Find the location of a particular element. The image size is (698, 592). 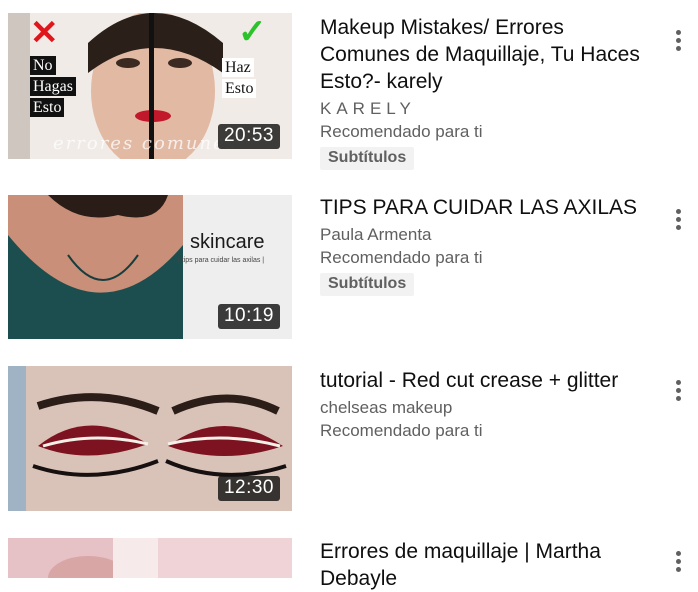

thumb-text-no: No is located at coordinates (43, 65).